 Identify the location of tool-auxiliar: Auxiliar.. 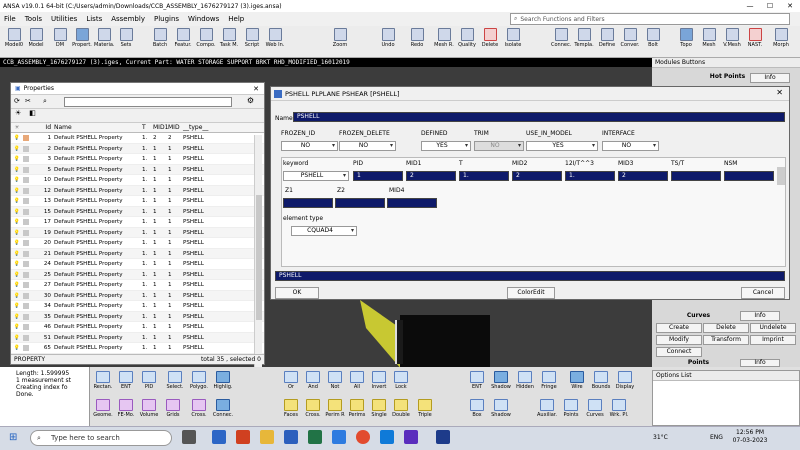
(547, 408).